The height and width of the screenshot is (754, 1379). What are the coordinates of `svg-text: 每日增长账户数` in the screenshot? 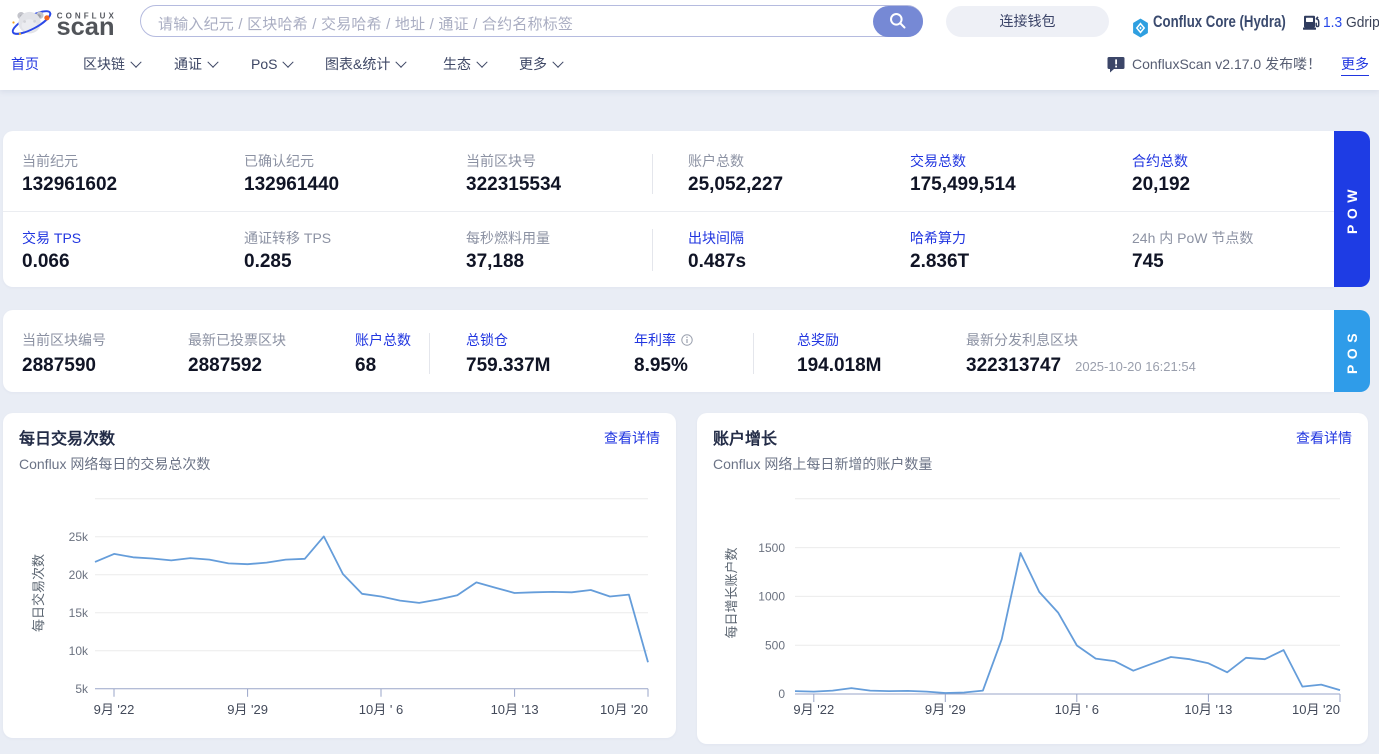 It's located at (731, 592).